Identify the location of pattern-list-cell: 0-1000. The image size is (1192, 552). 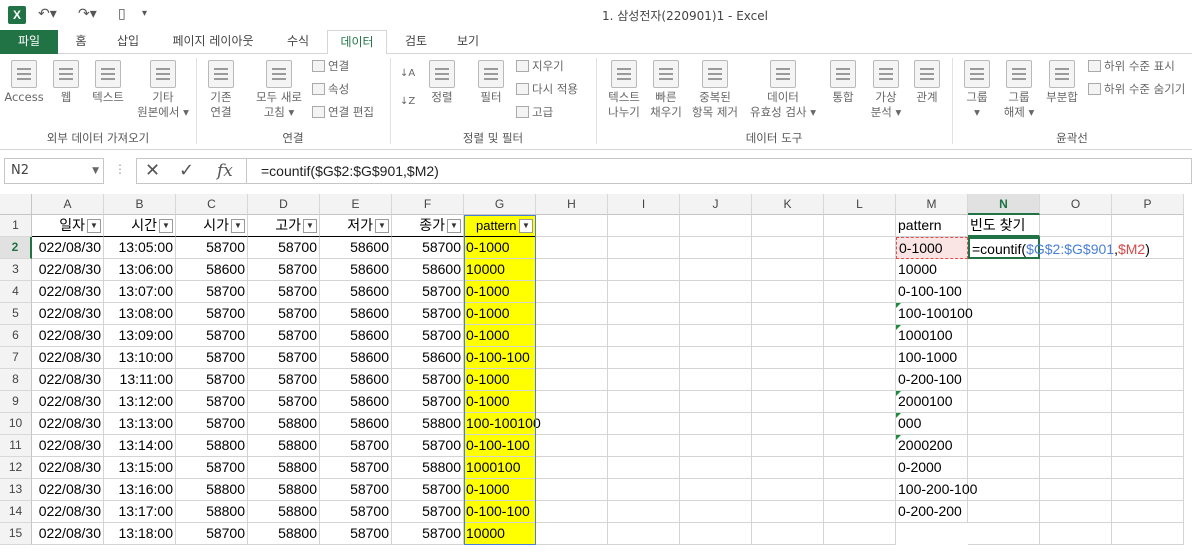
(932, 248).